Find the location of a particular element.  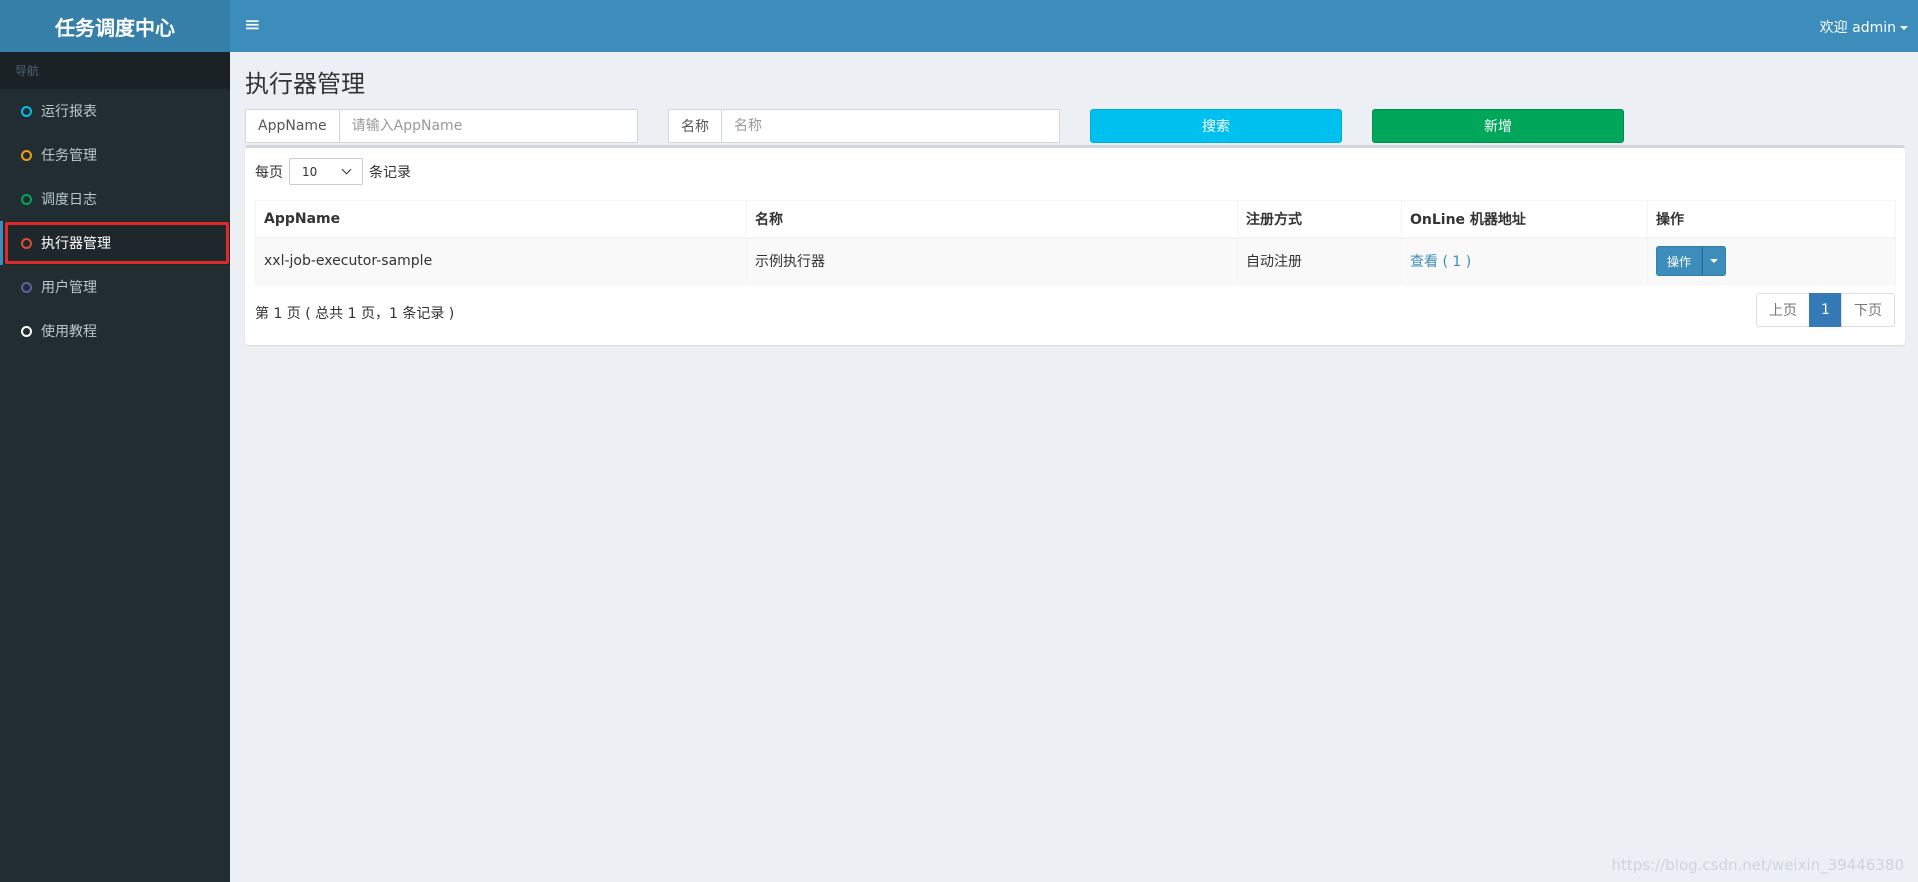

add-button: 新增 is located at coordinates (1498, 126).